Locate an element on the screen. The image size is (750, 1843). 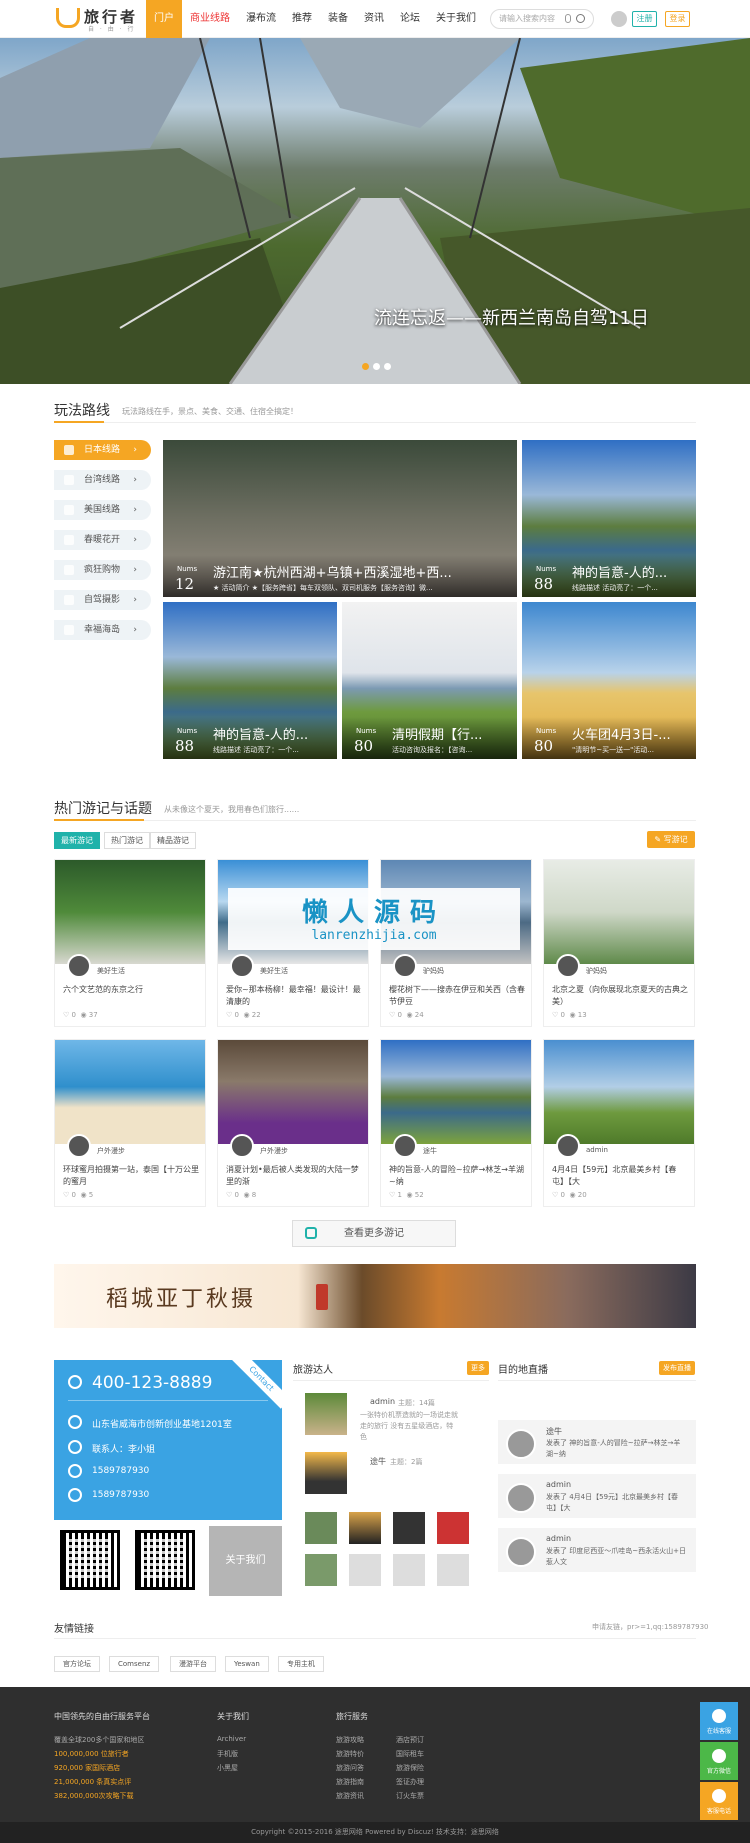
friend-link: Comsenz is located at coordinates (134, 1664).